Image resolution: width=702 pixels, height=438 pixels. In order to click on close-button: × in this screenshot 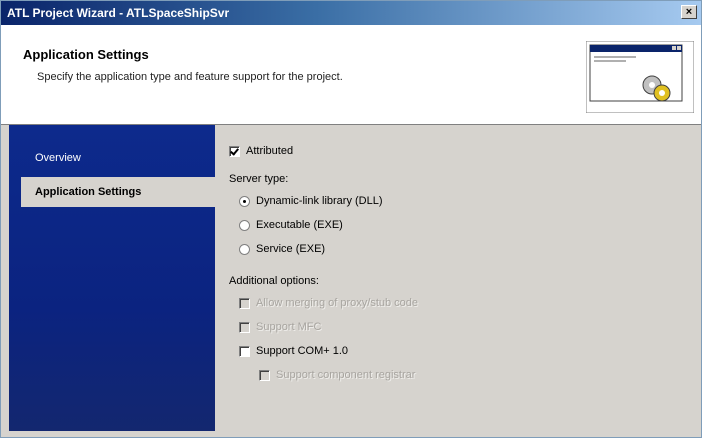, I will do `click(689, 12)`.